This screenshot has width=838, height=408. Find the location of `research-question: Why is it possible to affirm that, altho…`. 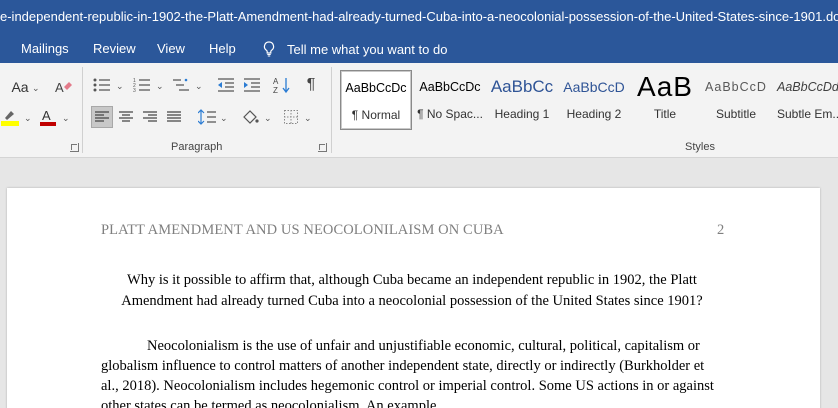

research-question: Why is it possible to affirm that, altho… is located at coordinates (412, 290).